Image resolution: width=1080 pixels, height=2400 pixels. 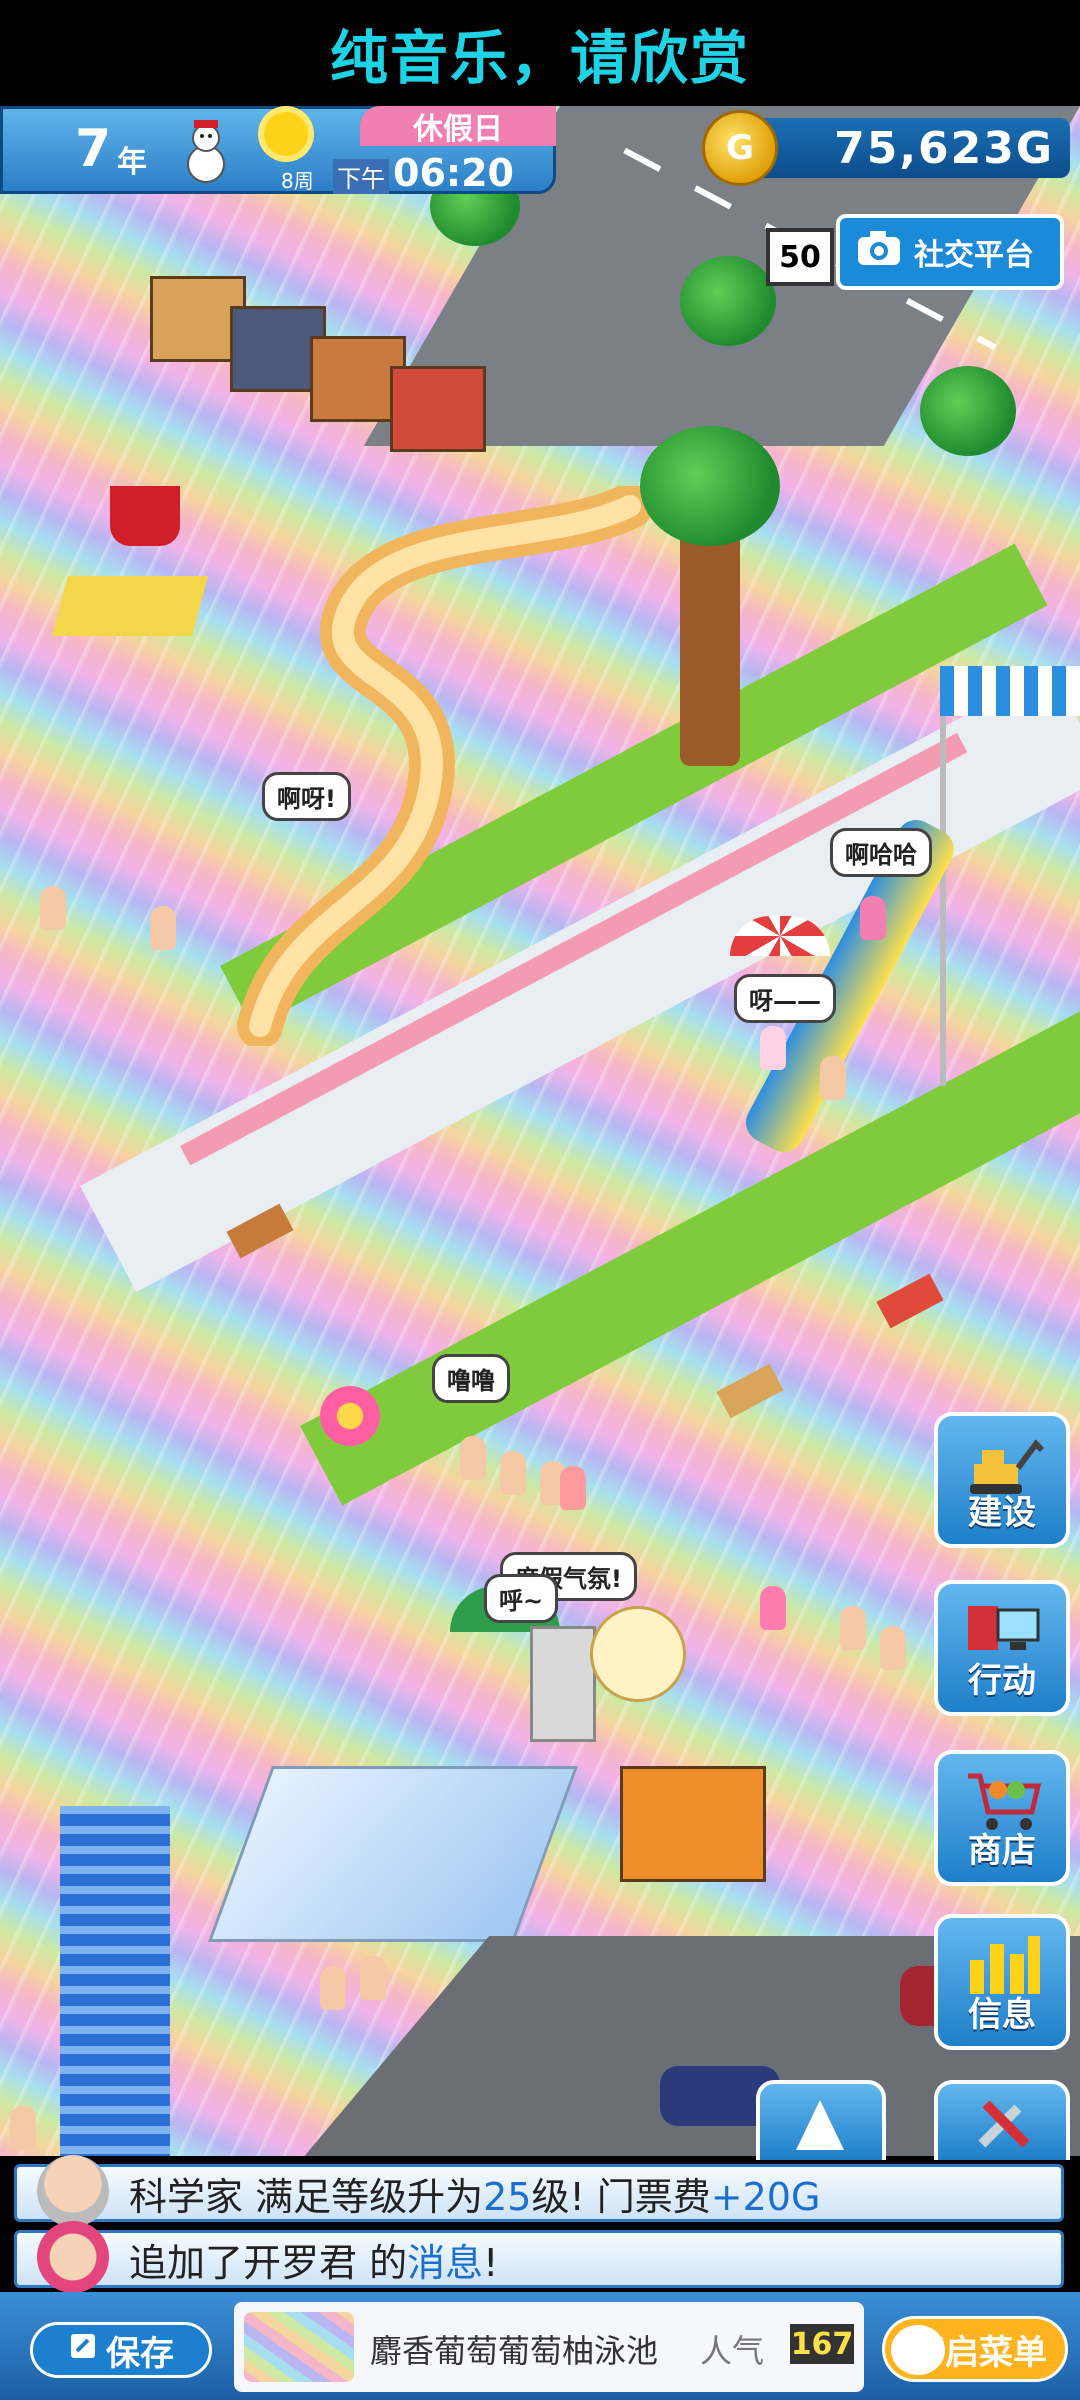 I want to click on shop, so click(x=438, y=409).